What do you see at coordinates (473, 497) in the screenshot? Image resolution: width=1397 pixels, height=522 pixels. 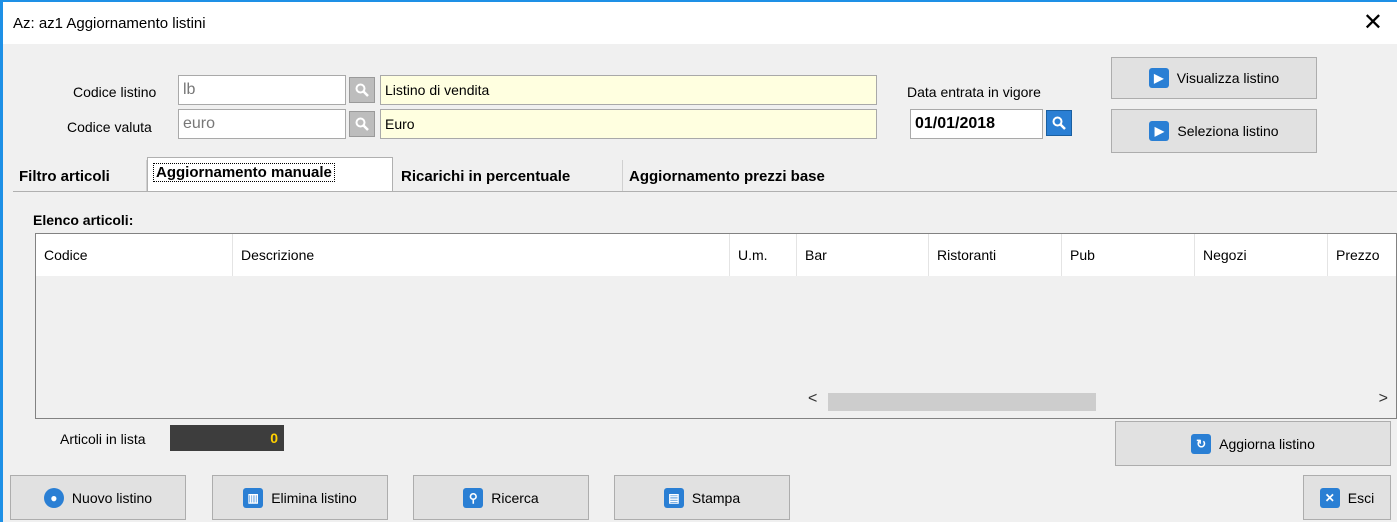 I see `search-icon: ⚲` at bounding box center [473, 497].